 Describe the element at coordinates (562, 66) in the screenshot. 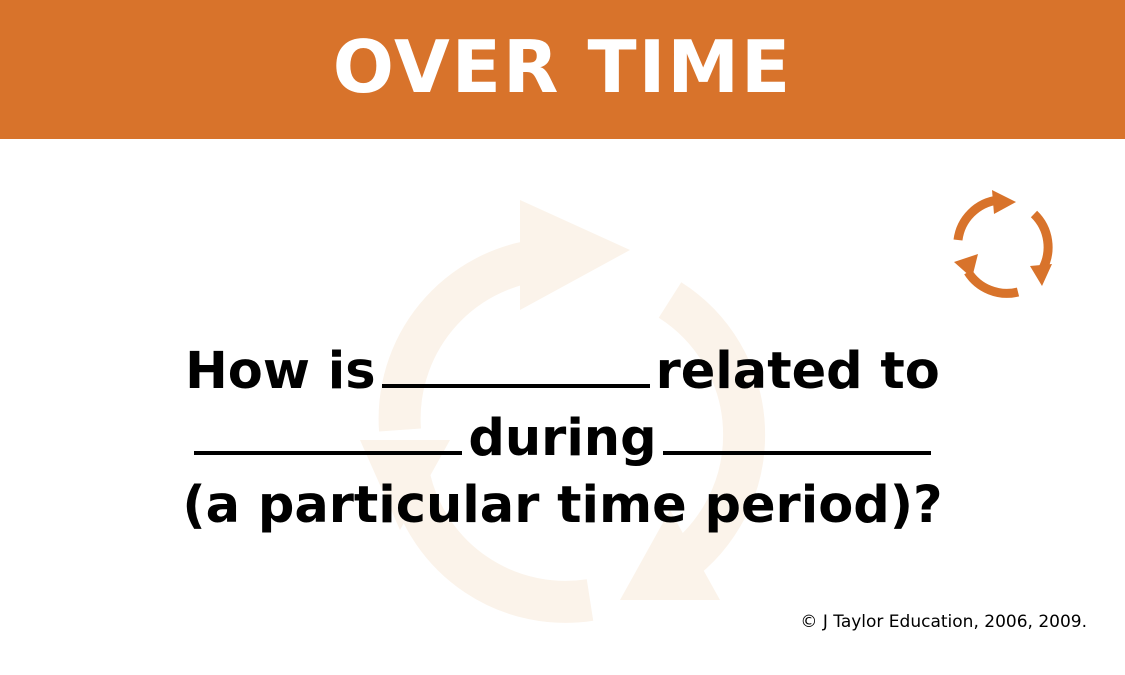

I see `header-title: OVER TIME` at that location.